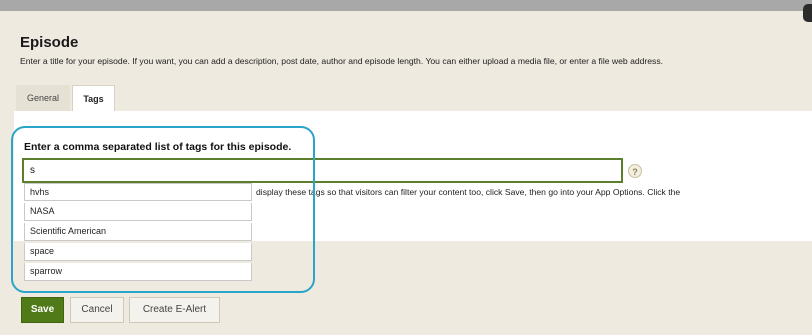 Image resolution: width=812 pixels, height=335 pixels. Describe the element at coordinates (138, 192) in the screenshot. I see `tag-suggestion: hvhs` at that location.